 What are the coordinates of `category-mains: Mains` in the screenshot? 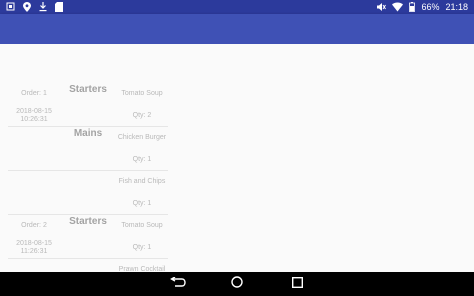 It's located at (88, 133).